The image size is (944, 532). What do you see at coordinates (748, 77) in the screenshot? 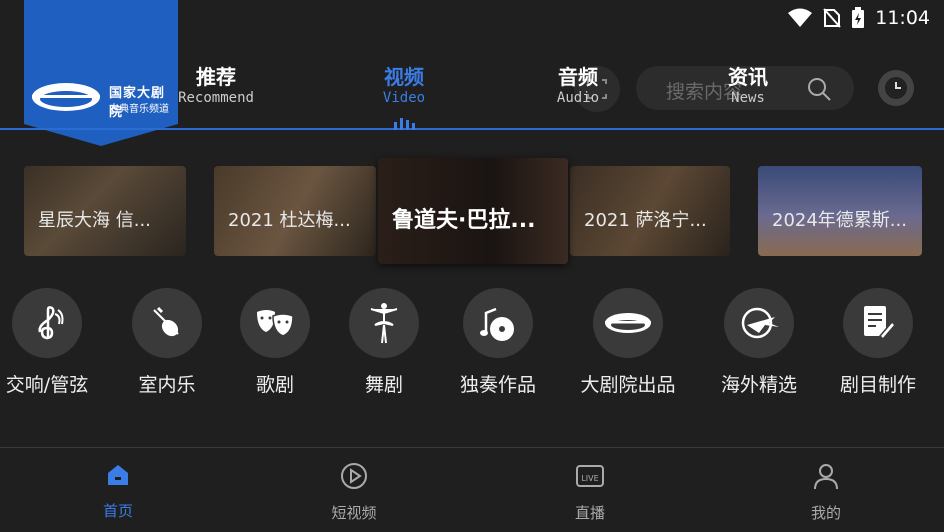
I see `tab-news-label: 资讯` at bounding box center [748, 77].